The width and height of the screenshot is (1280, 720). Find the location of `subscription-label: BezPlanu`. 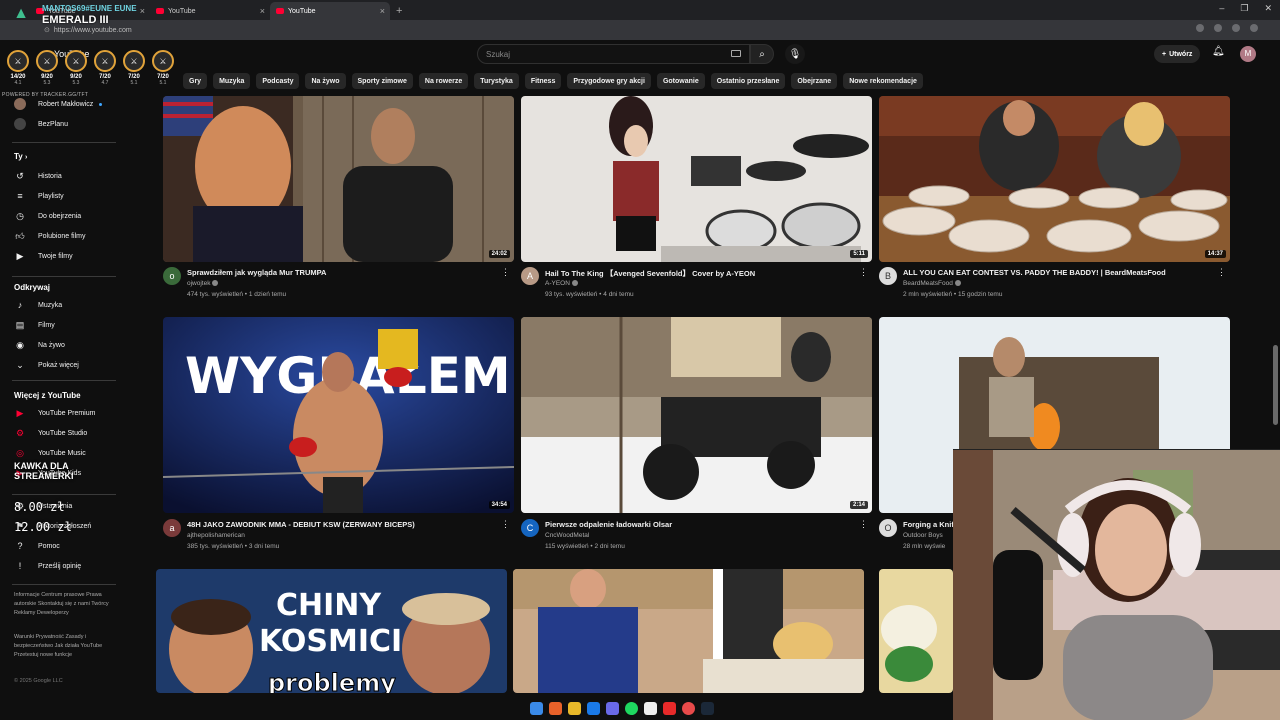

subscription-label: BezPlanu is located at coordinates (53, 124).